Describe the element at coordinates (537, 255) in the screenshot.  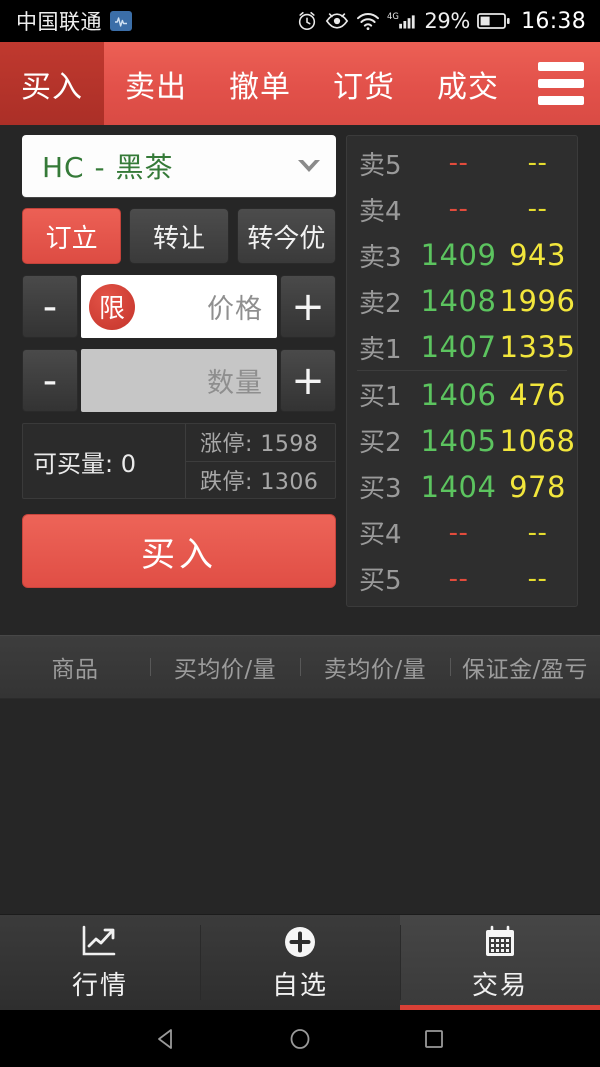
I see `order-book-qty-sell3: 943` at that location.